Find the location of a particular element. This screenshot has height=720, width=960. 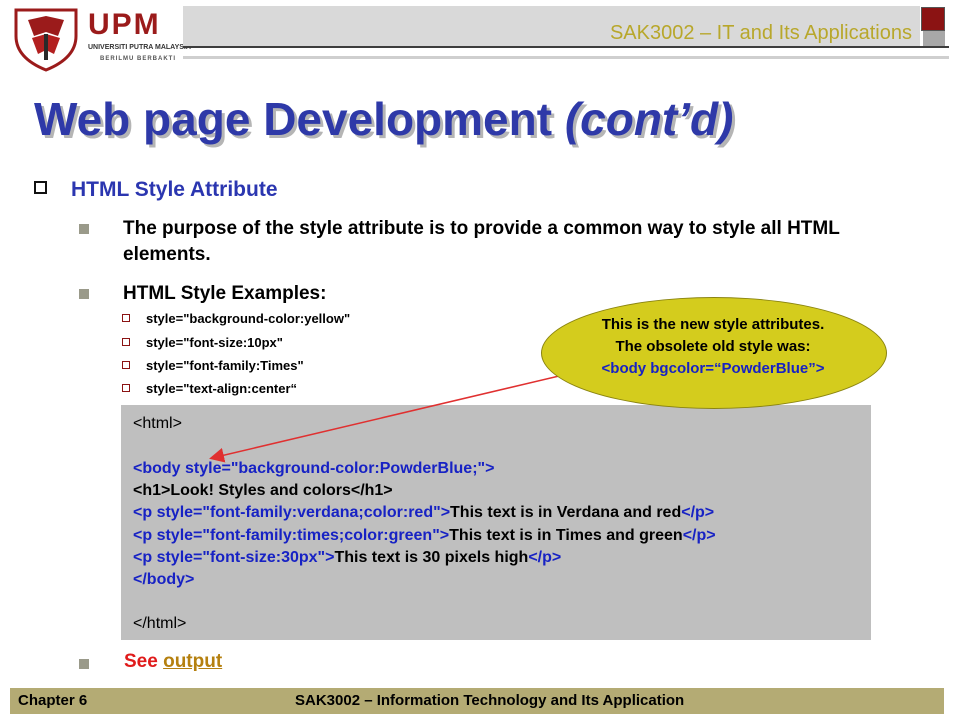

output-link: output is located at coordinates (192, 661).